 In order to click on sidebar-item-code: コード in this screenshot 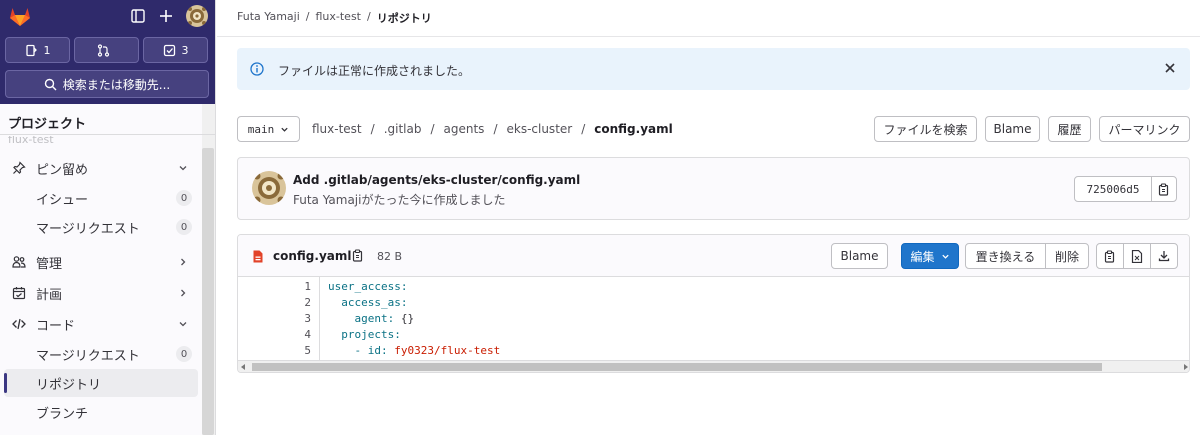, I will do `click(101, 324)`.